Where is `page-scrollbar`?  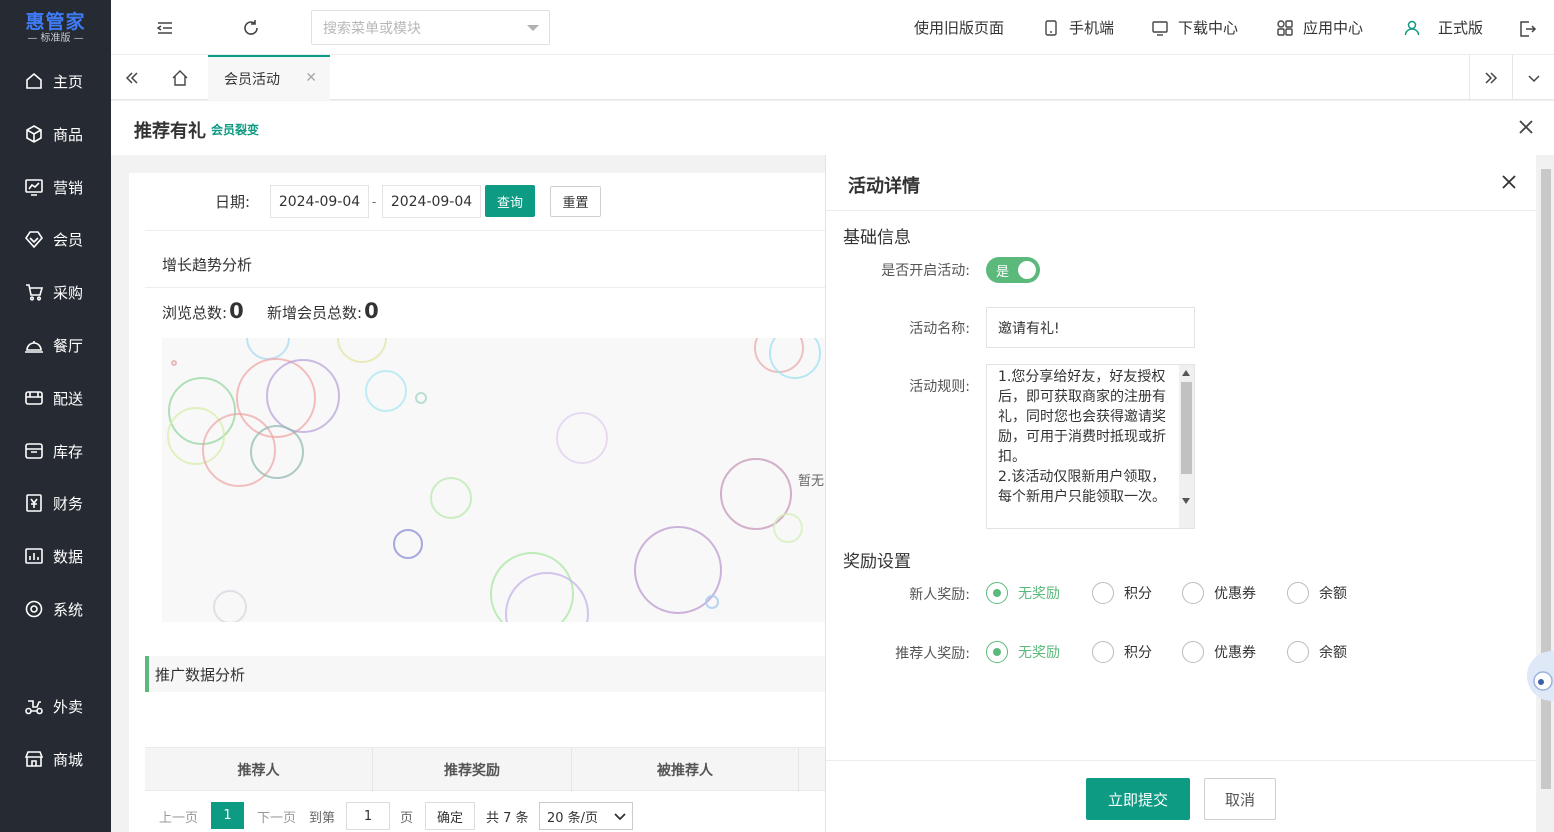 page-scrollbar is located at coordinates (1546, 493).